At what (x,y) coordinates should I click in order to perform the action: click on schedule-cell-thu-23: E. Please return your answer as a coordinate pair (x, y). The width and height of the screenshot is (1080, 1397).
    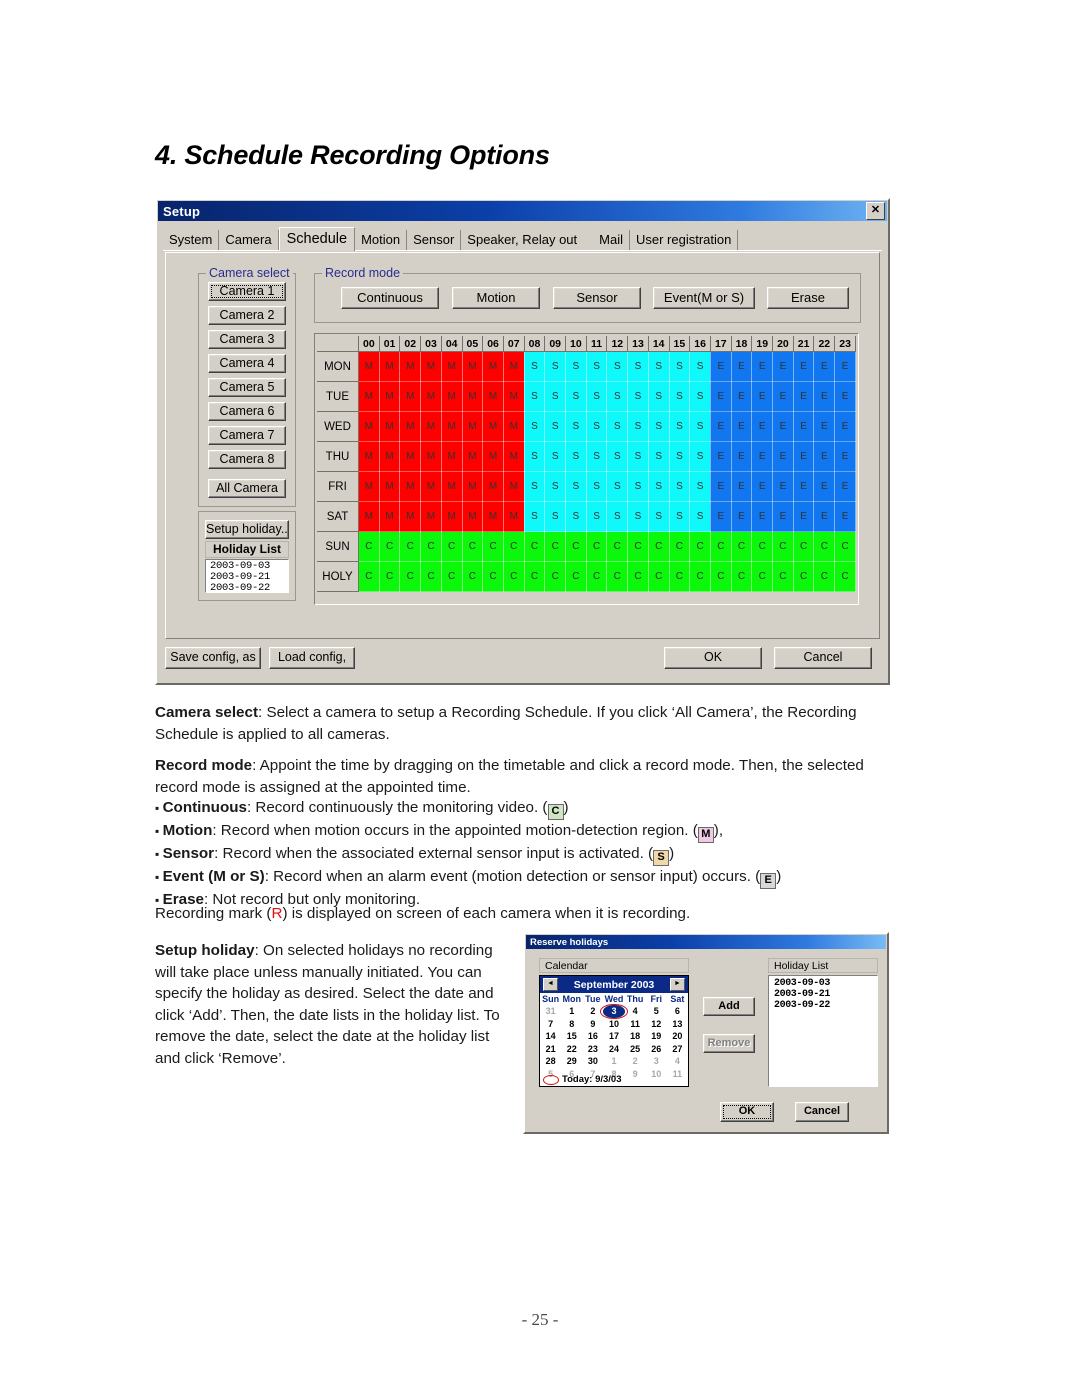
    Looking at the image, I should click on (845, 456).